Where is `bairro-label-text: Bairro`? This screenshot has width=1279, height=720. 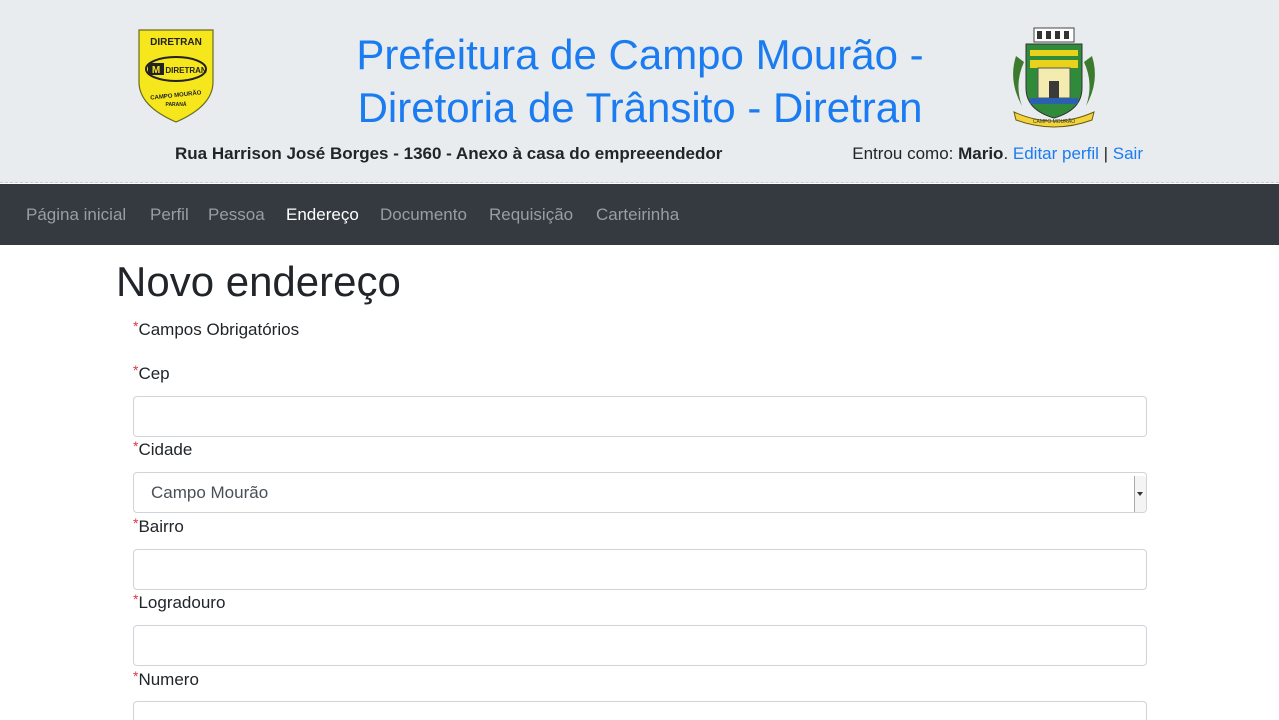
bairro-label-text: Bairro is located at coordinates (161, 526).